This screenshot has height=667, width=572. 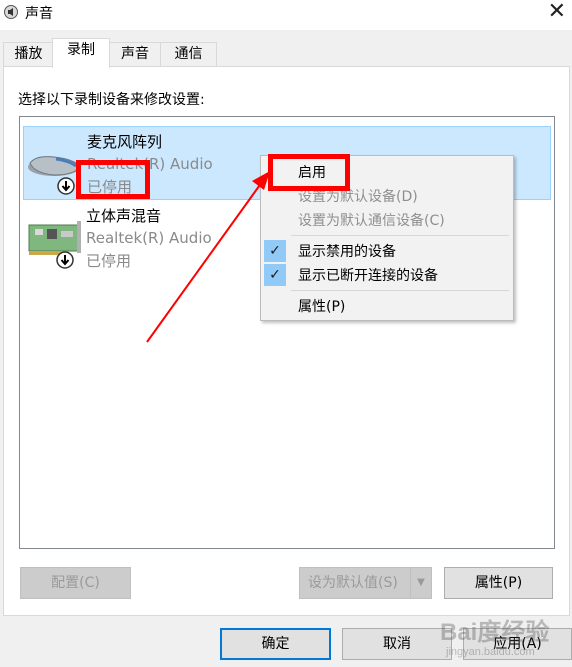 I want to click on set-default-button: 设为默认值(S) ▼, so click(x=365, y=583).